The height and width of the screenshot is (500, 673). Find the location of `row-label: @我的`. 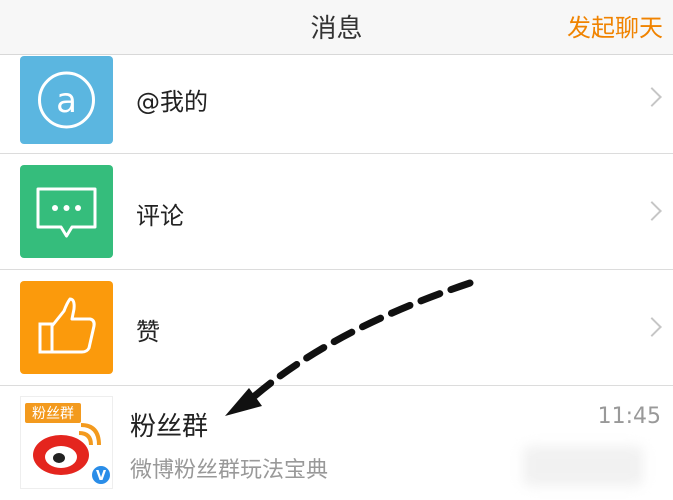

row-label: @我的 is located at coordinates (172, 102).